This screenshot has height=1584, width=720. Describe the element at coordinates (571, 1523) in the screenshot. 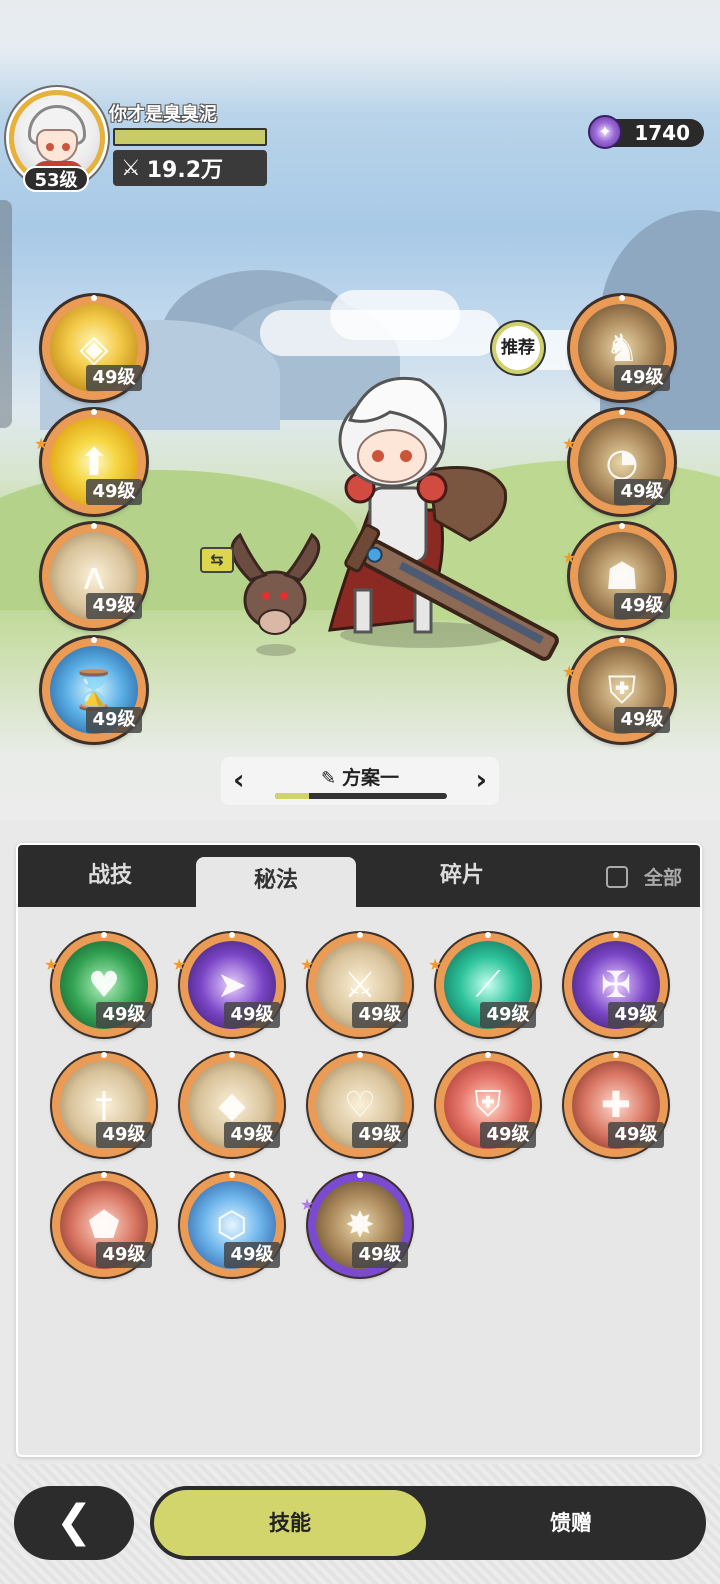

I see `nav-gift-button: 馈赠` at that location.